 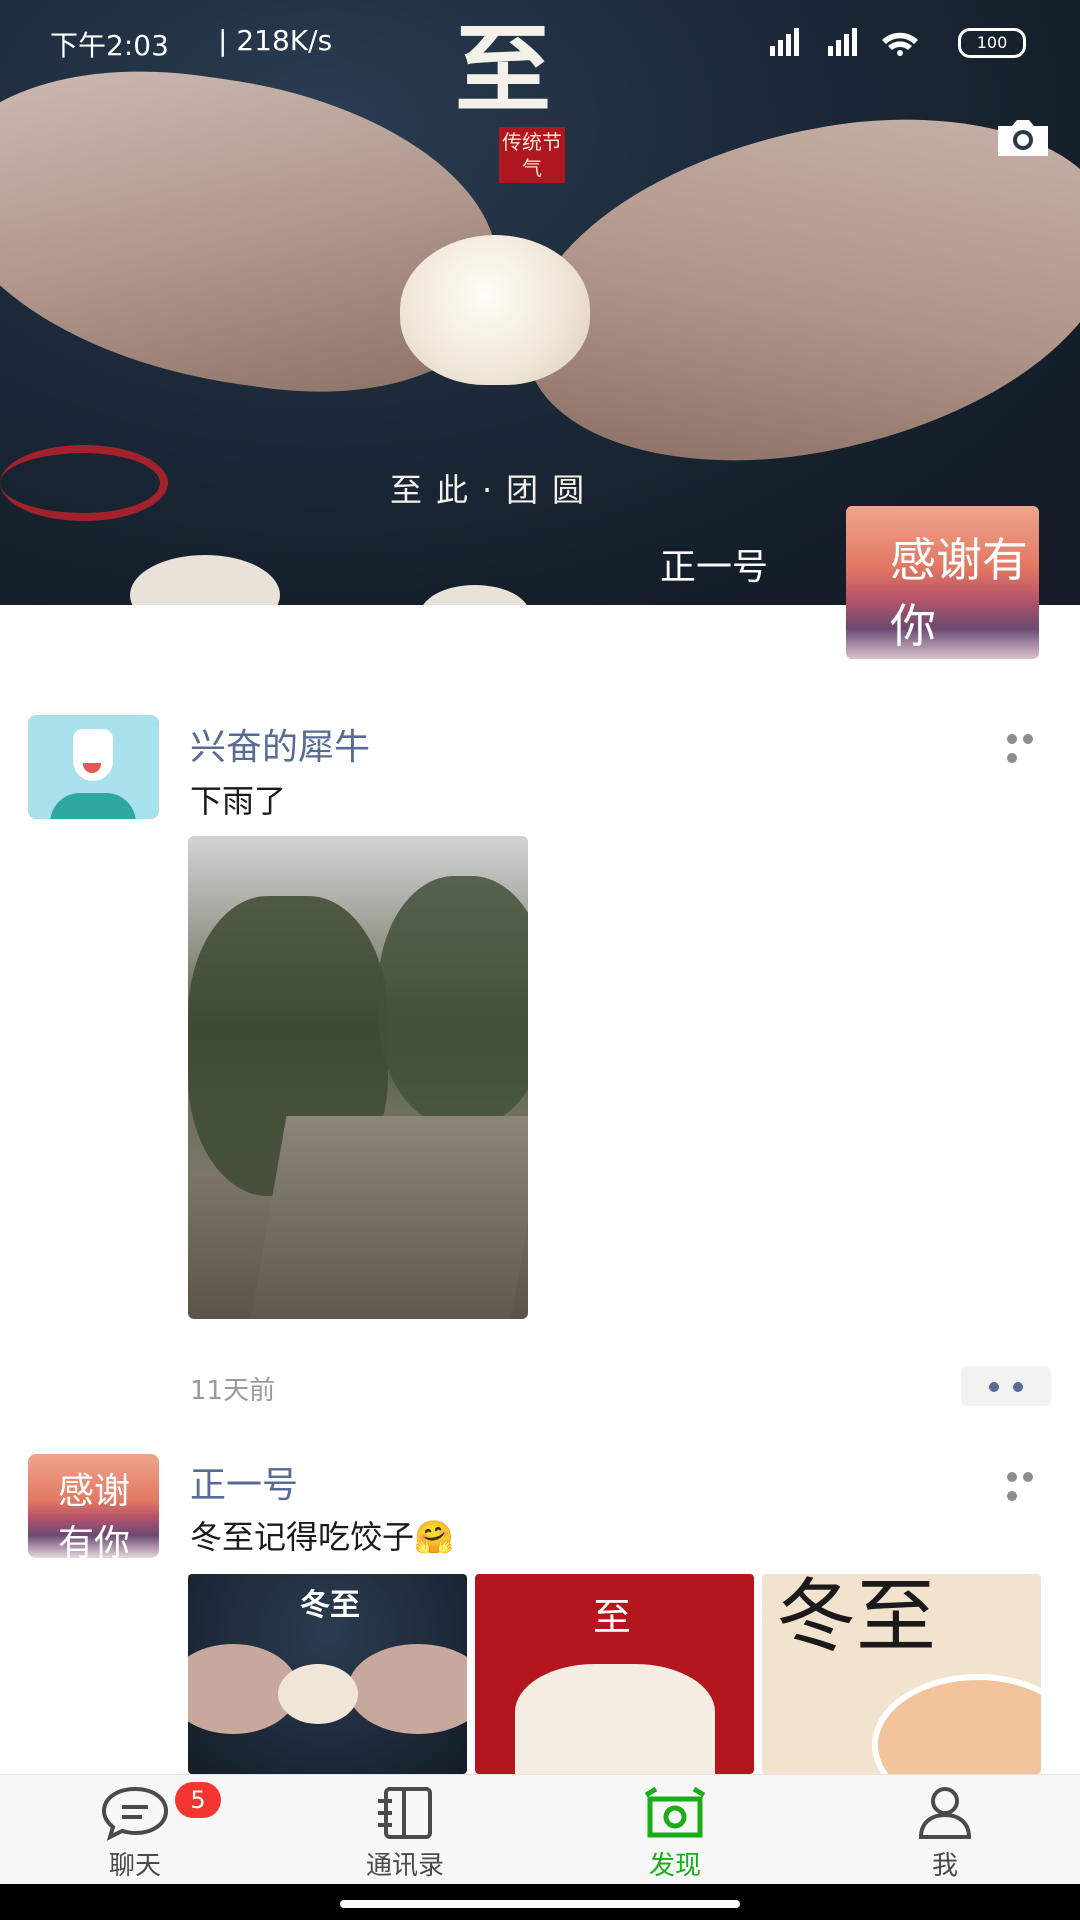 What do you see at coordinates (388, 1217) in the screenshot?
I see `photo-road` at bounding box center [388, 1217].